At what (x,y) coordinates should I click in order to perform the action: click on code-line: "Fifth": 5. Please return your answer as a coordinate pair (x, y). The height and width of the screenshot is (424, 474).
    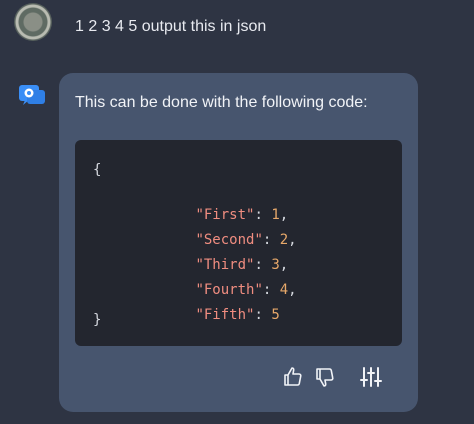
    Looking at the image, I should click on (203, 304).